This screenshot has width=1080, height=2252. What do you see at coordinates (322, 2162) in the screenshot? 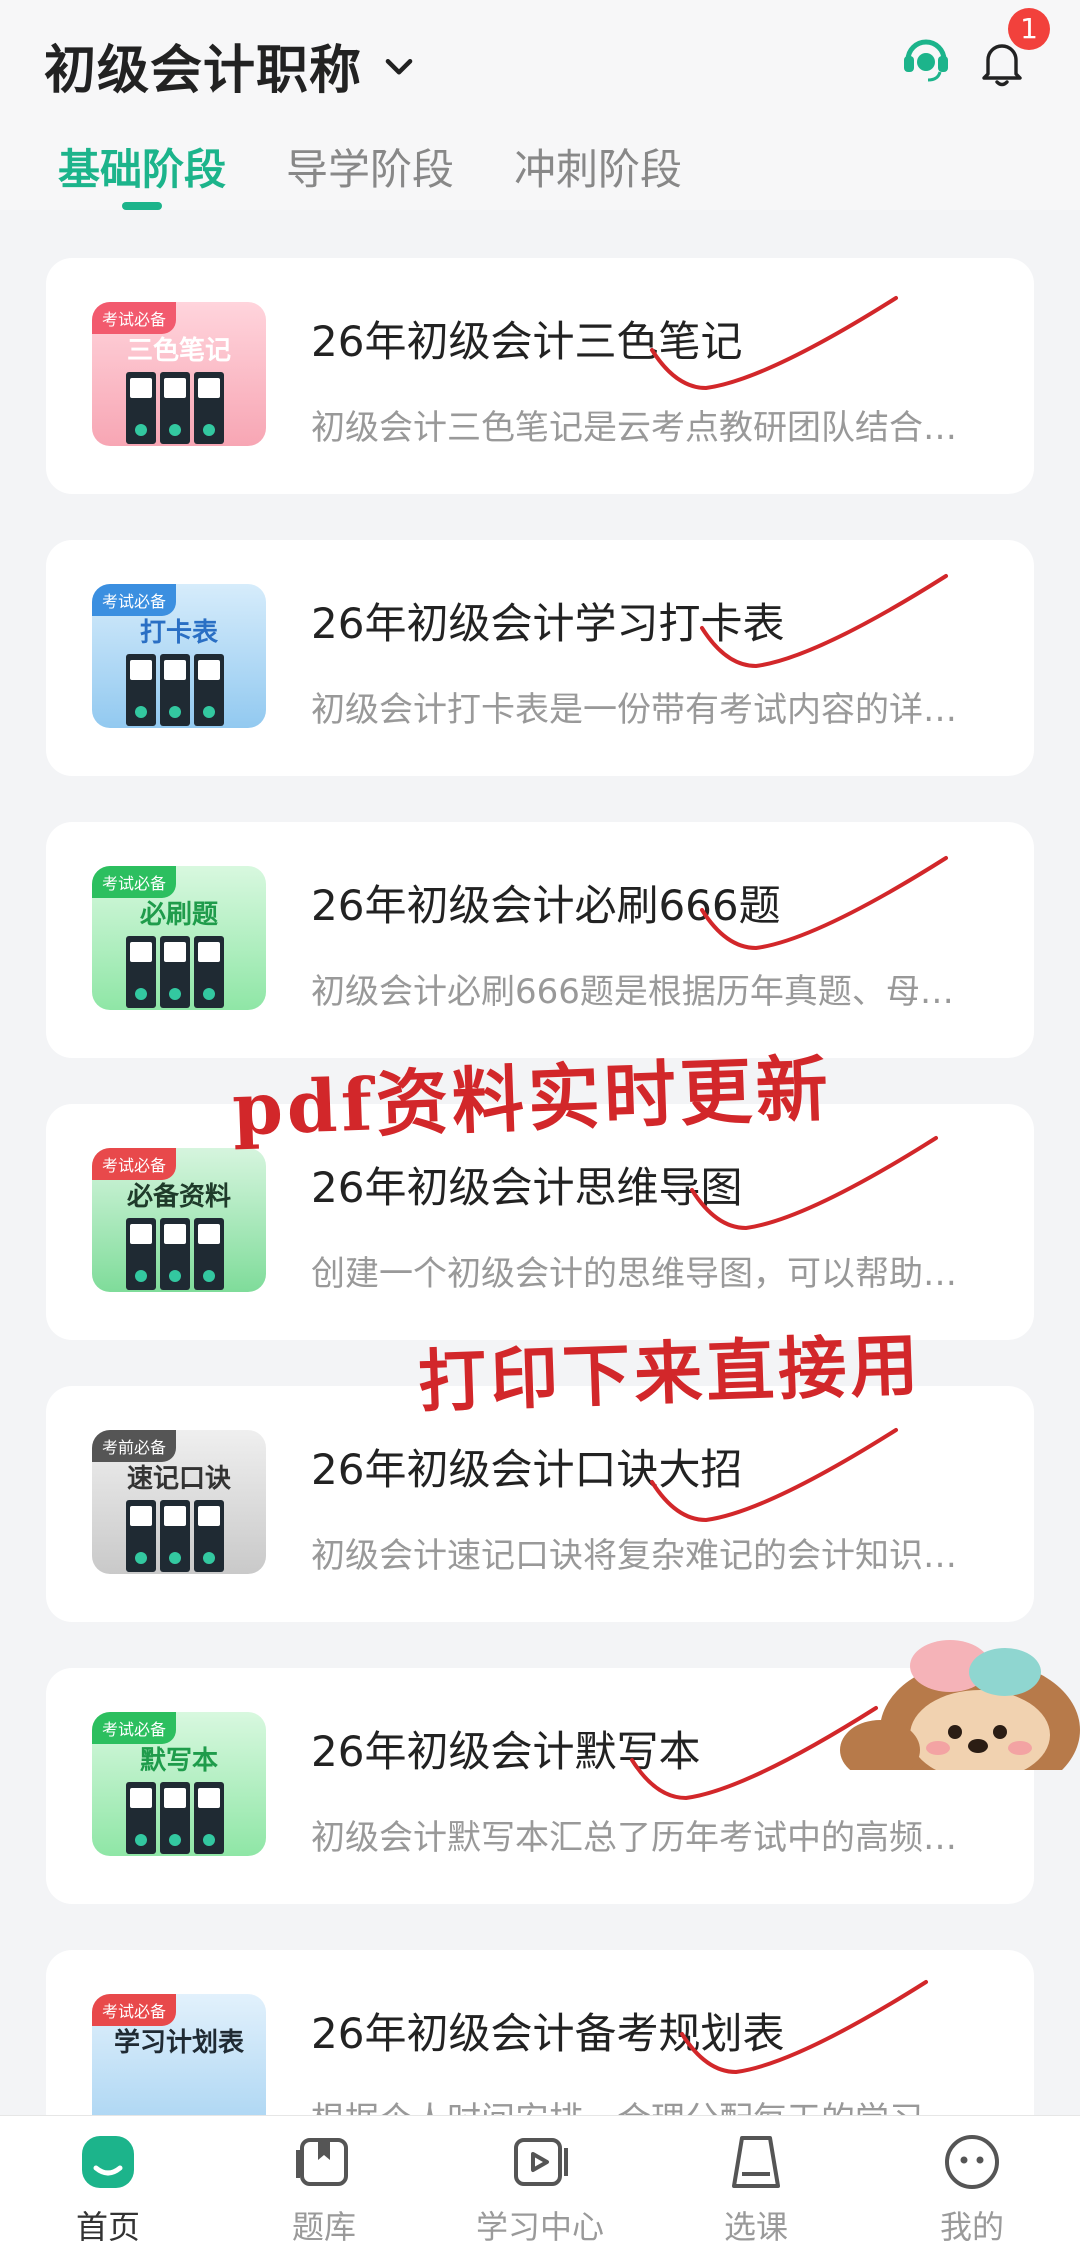
I see `question-bank-icon` at bounding box center [322, 2162].